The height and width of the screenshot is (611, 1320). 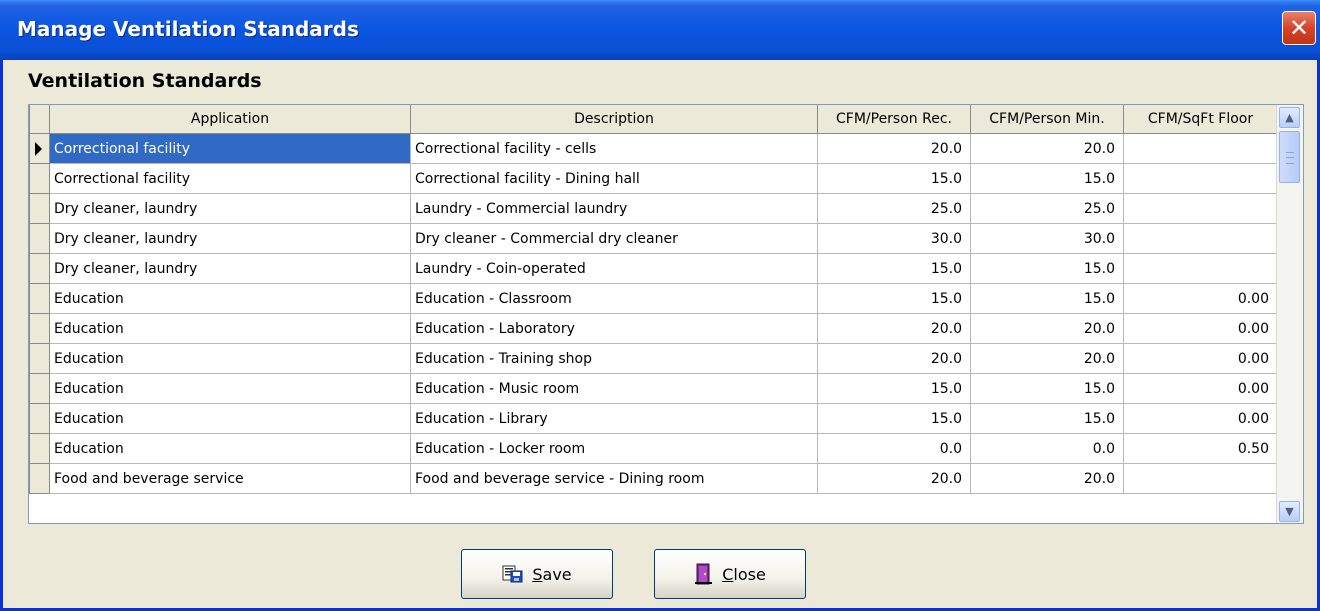 What do you see at coordinates (894, 448) in the screenshot?
I see `cell-cfm-person-rec: 0.0` at bounding box center [894, 448].